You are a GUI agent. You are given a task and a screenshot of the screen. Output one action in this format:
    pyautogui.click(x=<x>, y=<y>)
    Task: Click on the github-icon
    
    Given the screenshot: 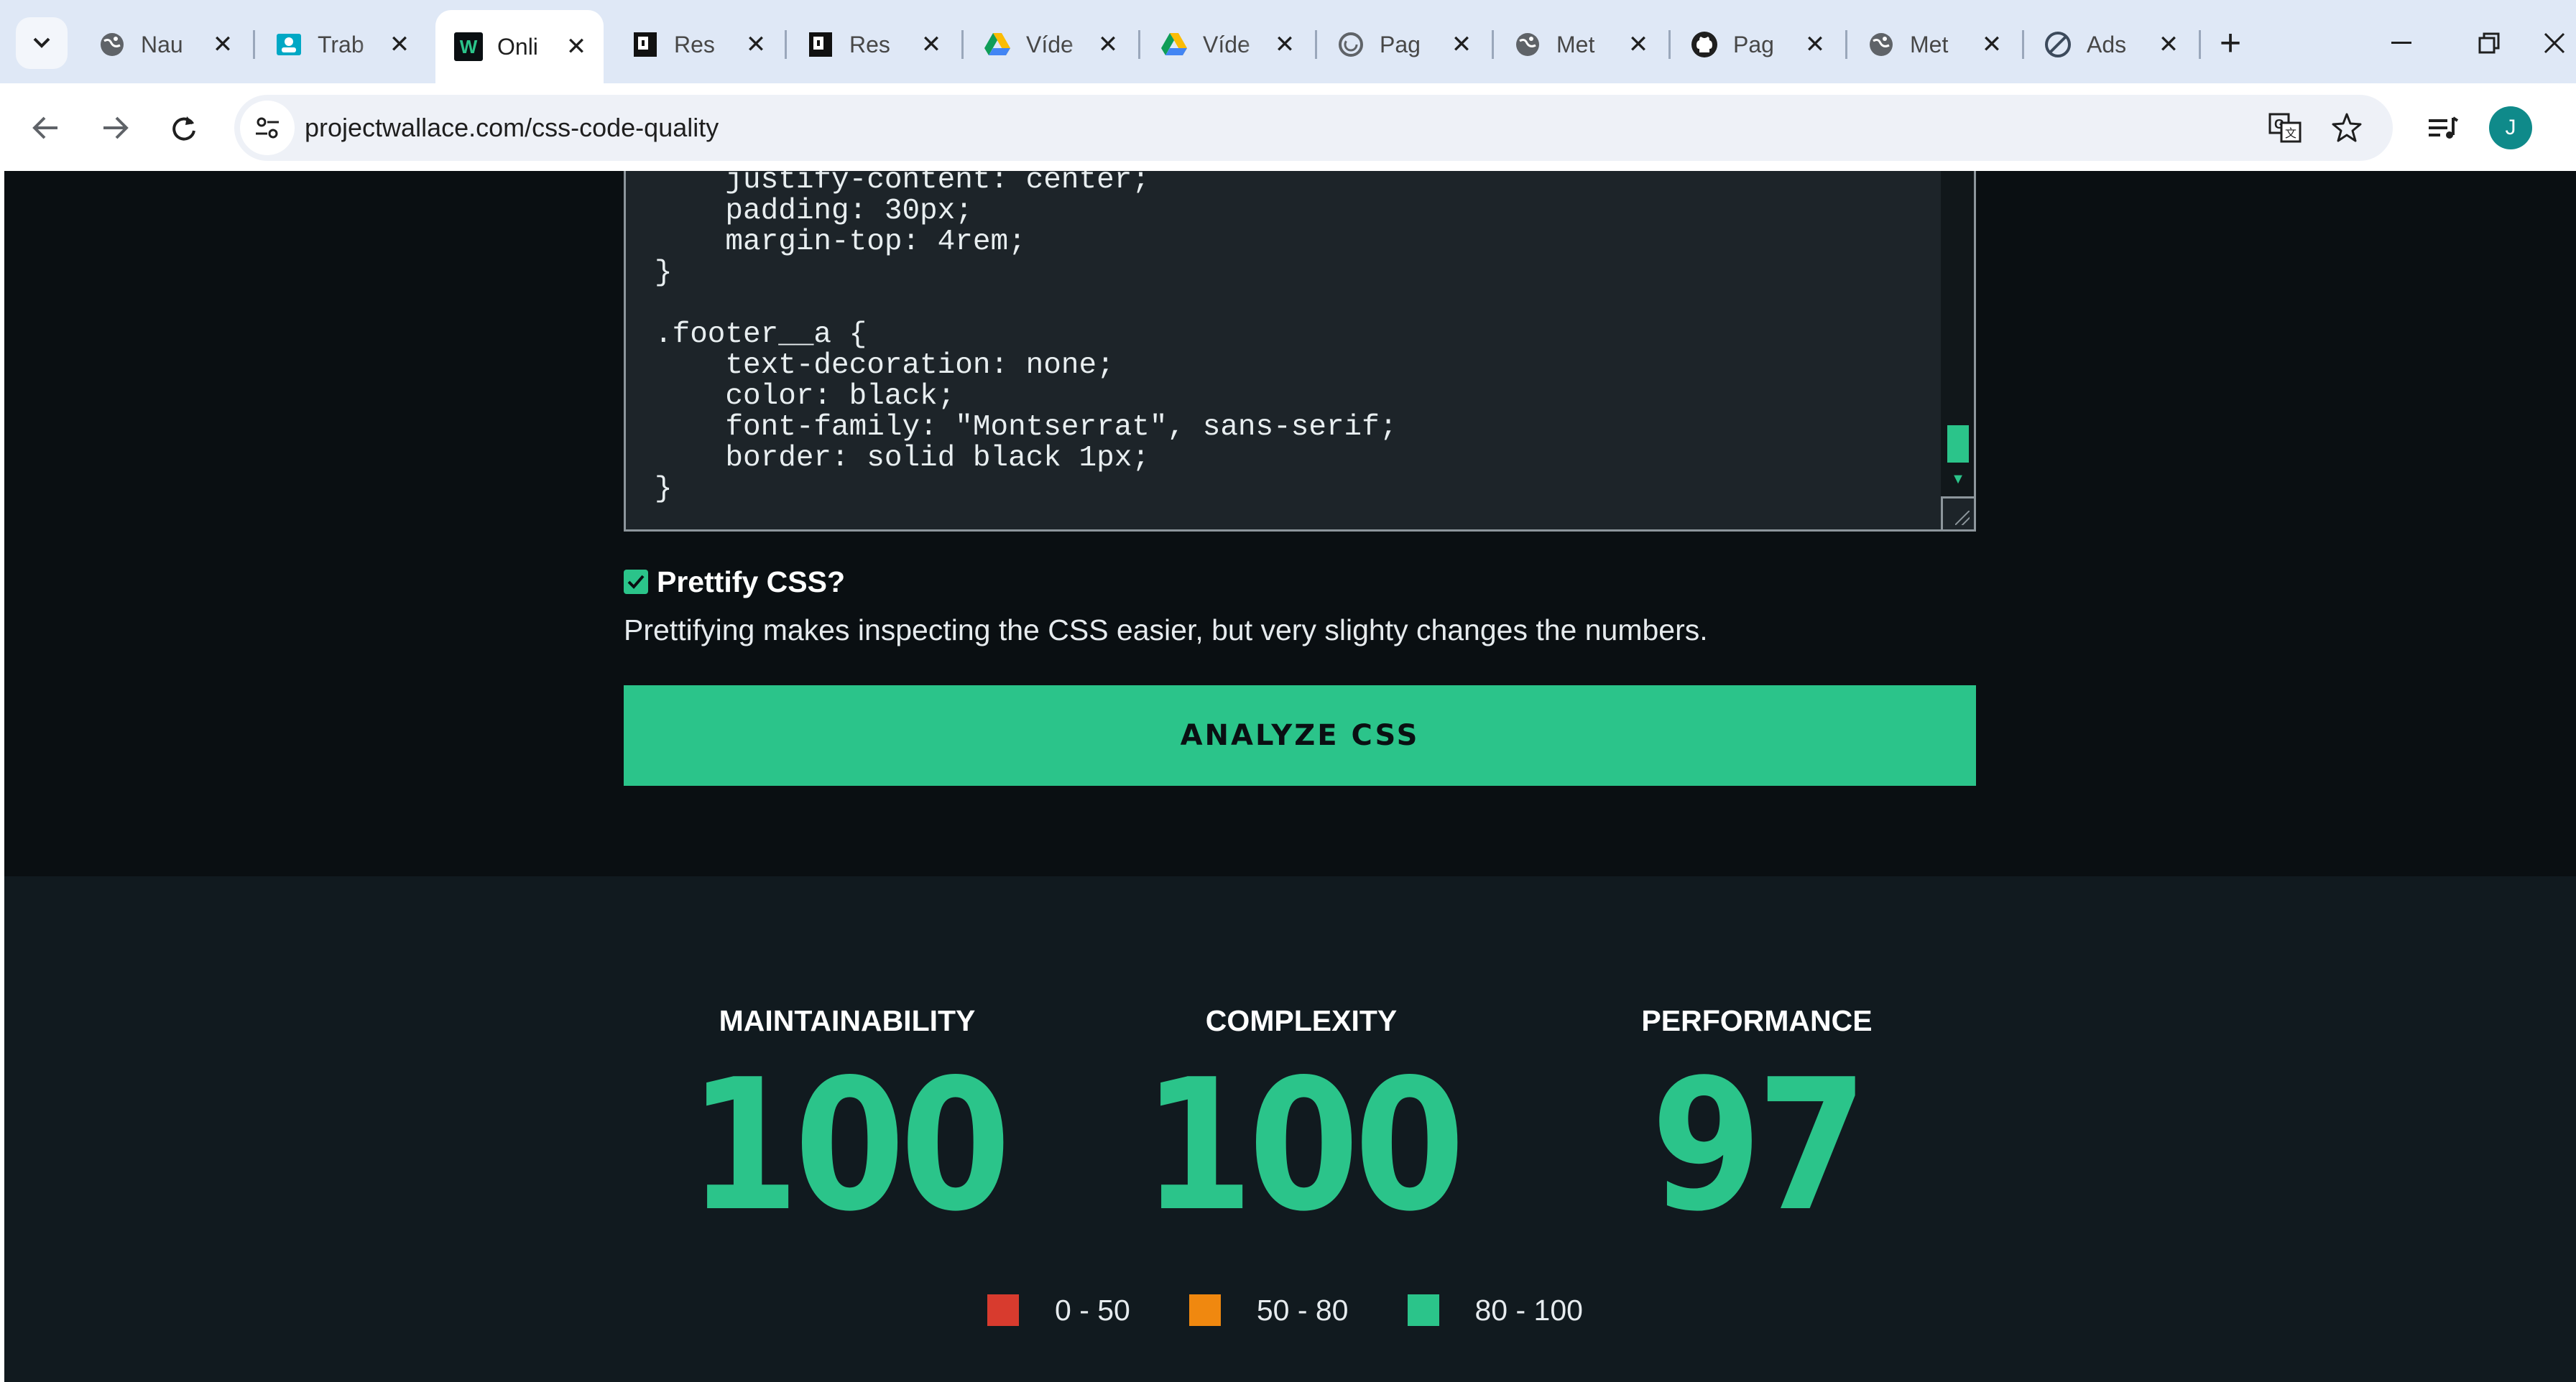 What is the action you would take?
    pyautogui.click(x=1704, y=44)
    